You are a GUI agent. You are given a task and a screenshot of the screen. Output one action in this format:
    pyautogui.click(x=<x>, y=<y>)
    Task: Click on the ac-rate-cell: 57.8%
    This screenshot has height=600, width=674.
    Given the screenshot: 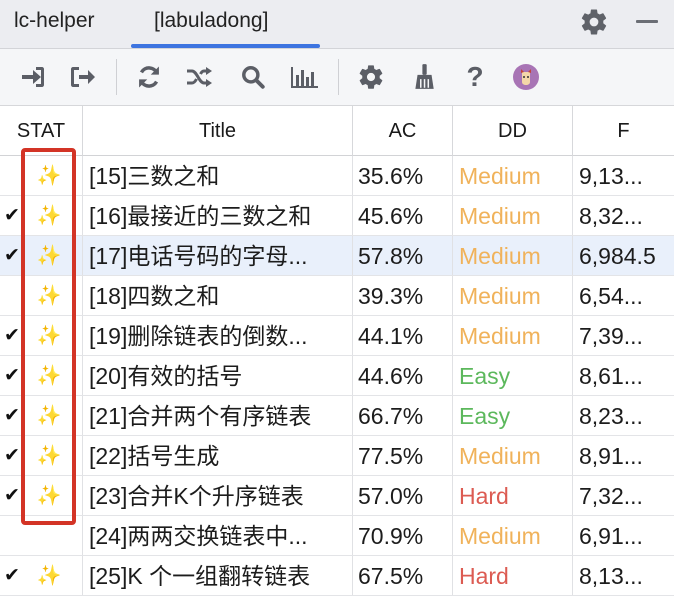 What is the action you would take?
    pyautogui.click(x=403, y=255)
    